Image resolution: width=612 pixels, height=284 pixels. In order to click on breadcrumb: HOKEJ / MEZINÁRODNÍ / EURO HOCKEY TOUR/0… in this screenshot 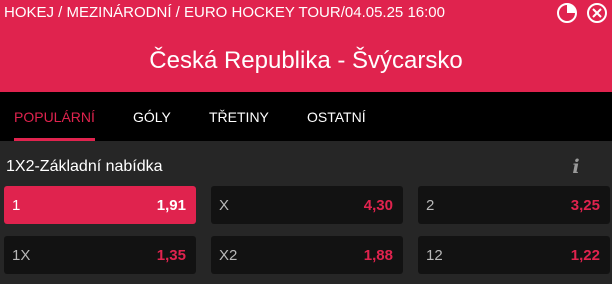, I will do `click(224, 12)`.